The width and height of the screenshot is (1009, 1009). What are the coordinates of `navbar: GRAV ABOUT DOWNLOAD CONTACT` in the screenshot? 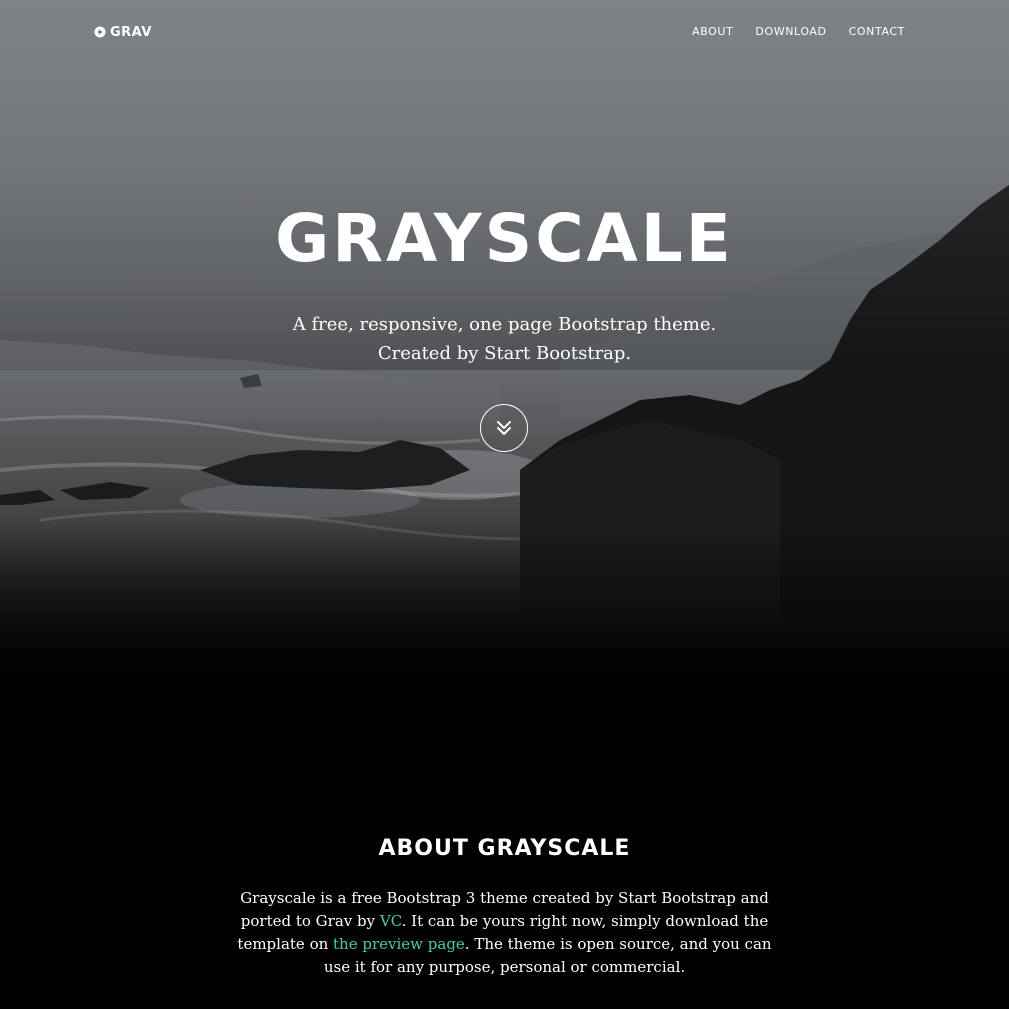 It's located at (504, 32).